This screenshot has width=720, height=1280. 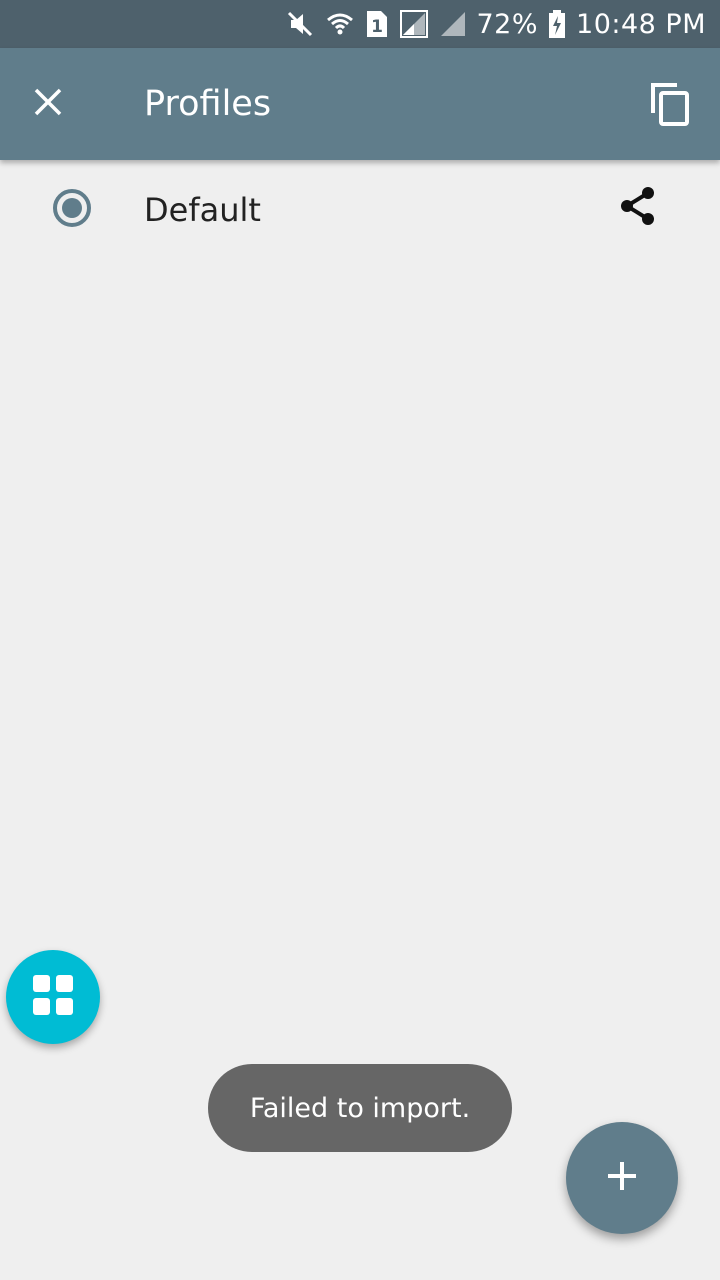 I want to click on status-bar: 1 72% 10:48 PM, so click(x=360, y=24).